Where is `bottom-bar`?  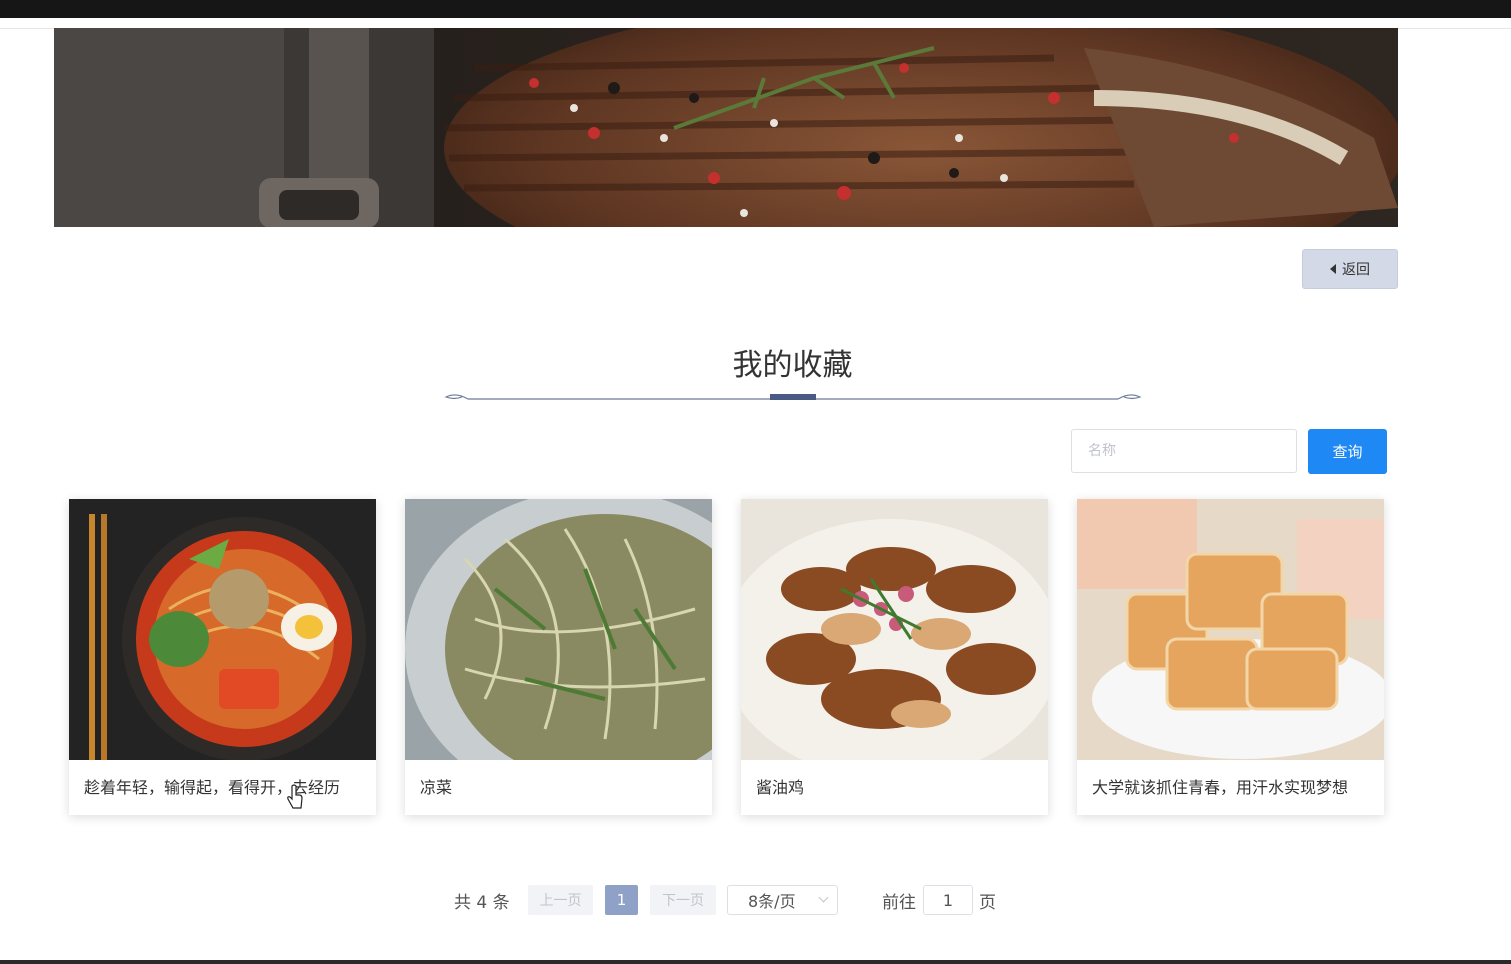
bottom-bar is located at coordinates (755, 962).